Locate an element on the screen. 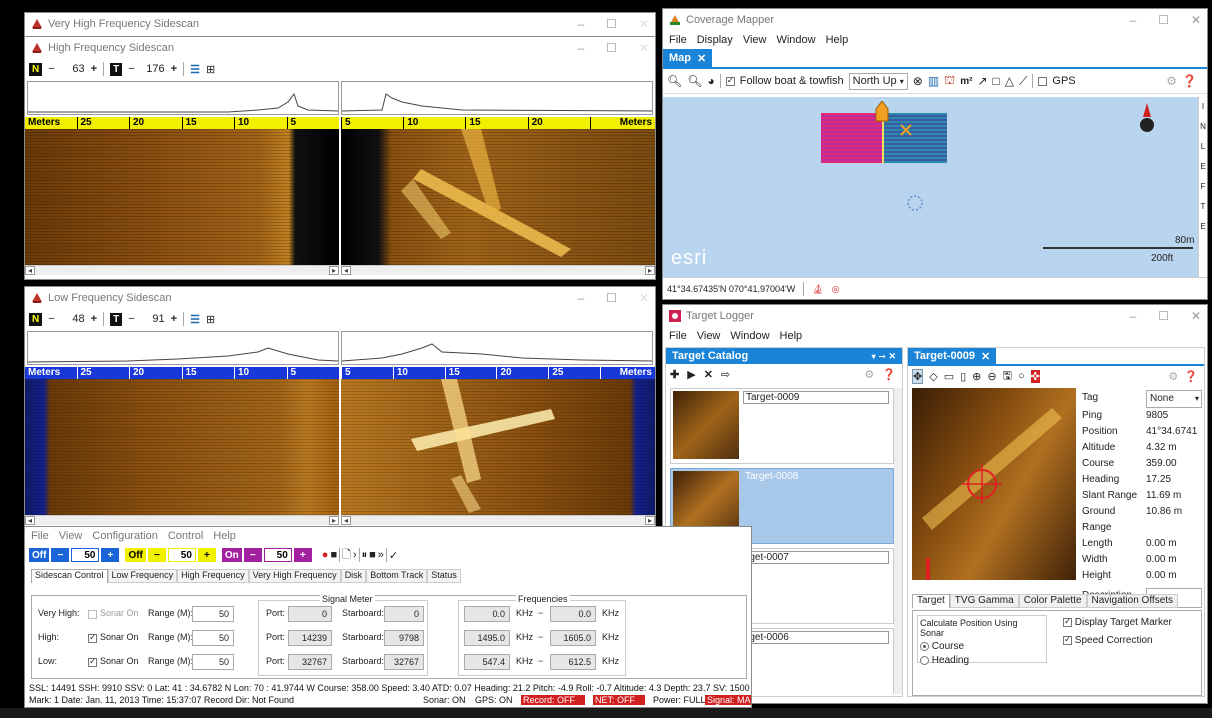 This screenshot has width=1212, height=718. area-m2-icon: m² is located at coordinates (966, 81).